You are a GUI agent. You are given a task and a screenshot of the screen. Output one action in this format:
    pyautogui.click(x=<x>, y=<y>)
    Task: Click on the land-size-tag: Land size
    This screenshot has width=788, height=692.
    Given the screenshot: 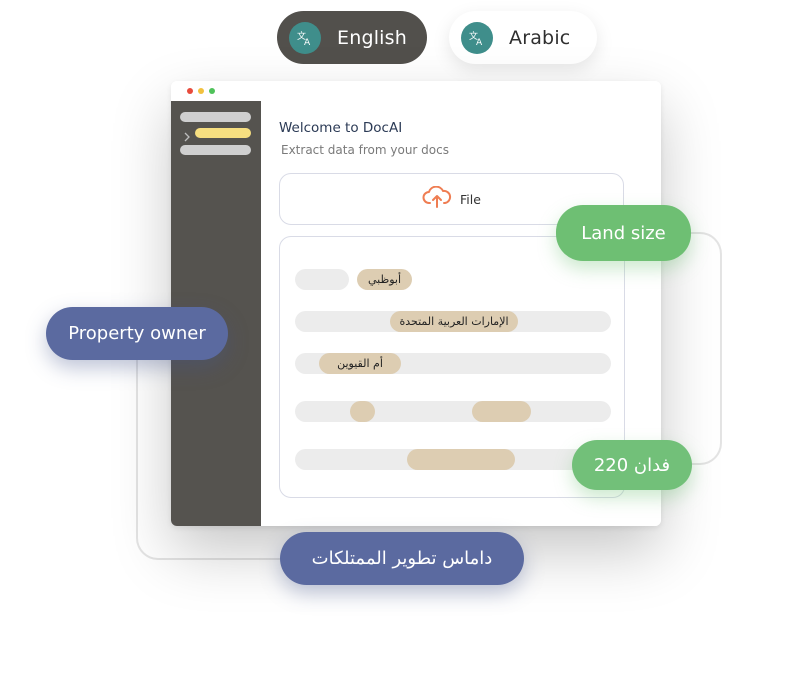 What is the action you would take?
    pyautogui.click(x=623, y=233)
    